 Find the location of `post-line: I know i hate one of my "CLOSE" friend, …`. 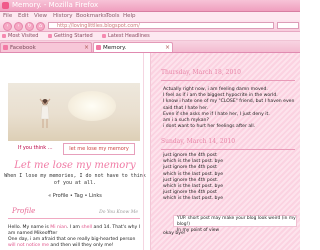

post-line: I know i hate one of my "CLOSE" friend, … is located at coordinates (229, 105).